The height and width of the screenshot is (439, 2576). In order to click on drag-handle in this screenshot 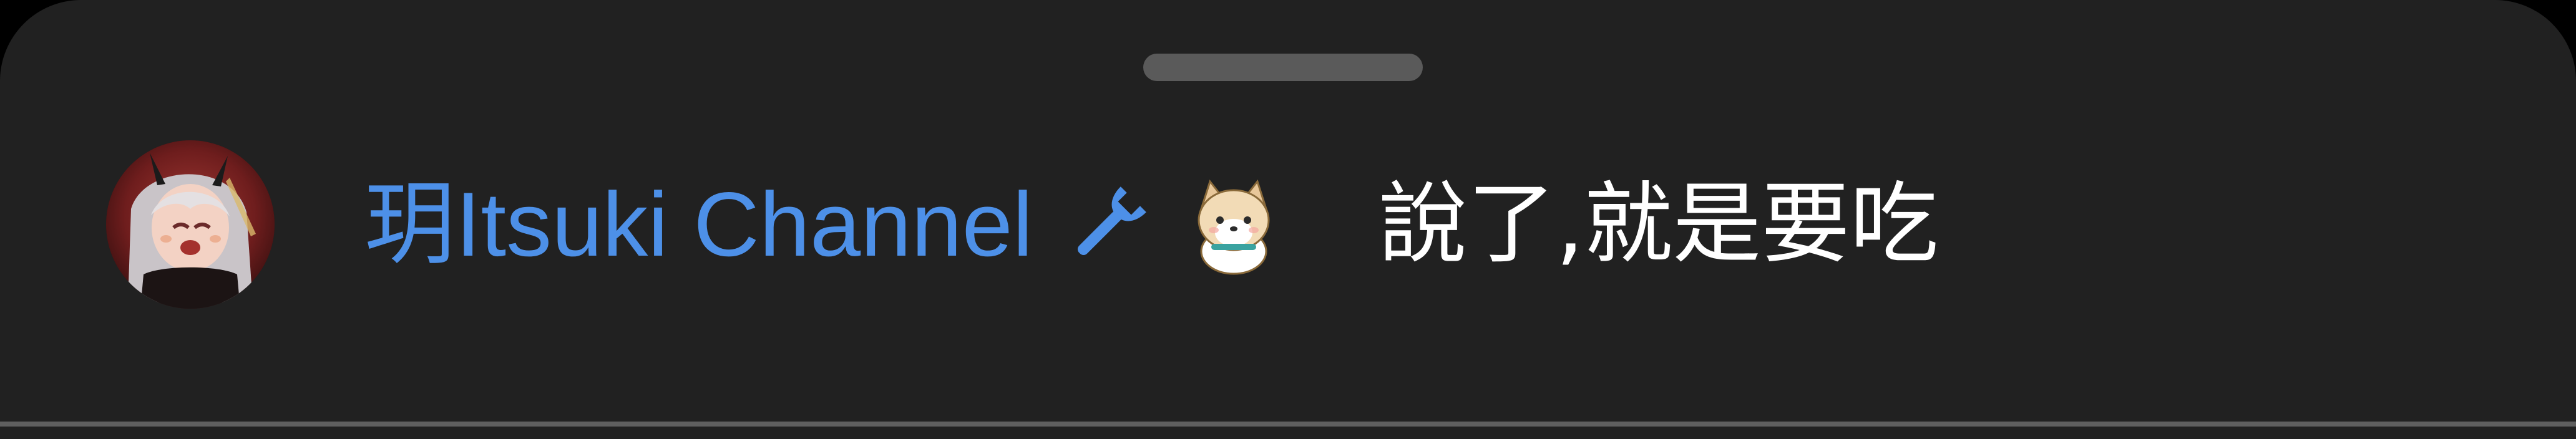, I will do `click(1283, 67)`.